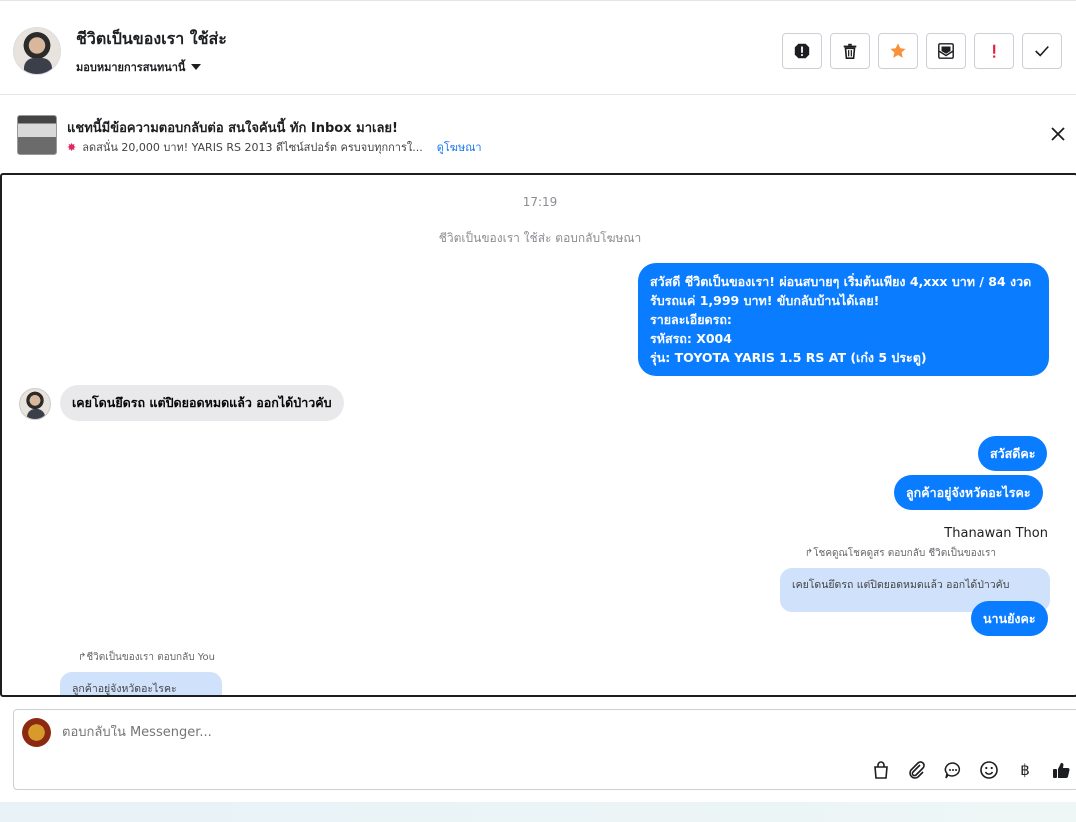 The image size is (1076, 822). I want to click on message-line: รหัสรถ: X004, so click(691, 338).